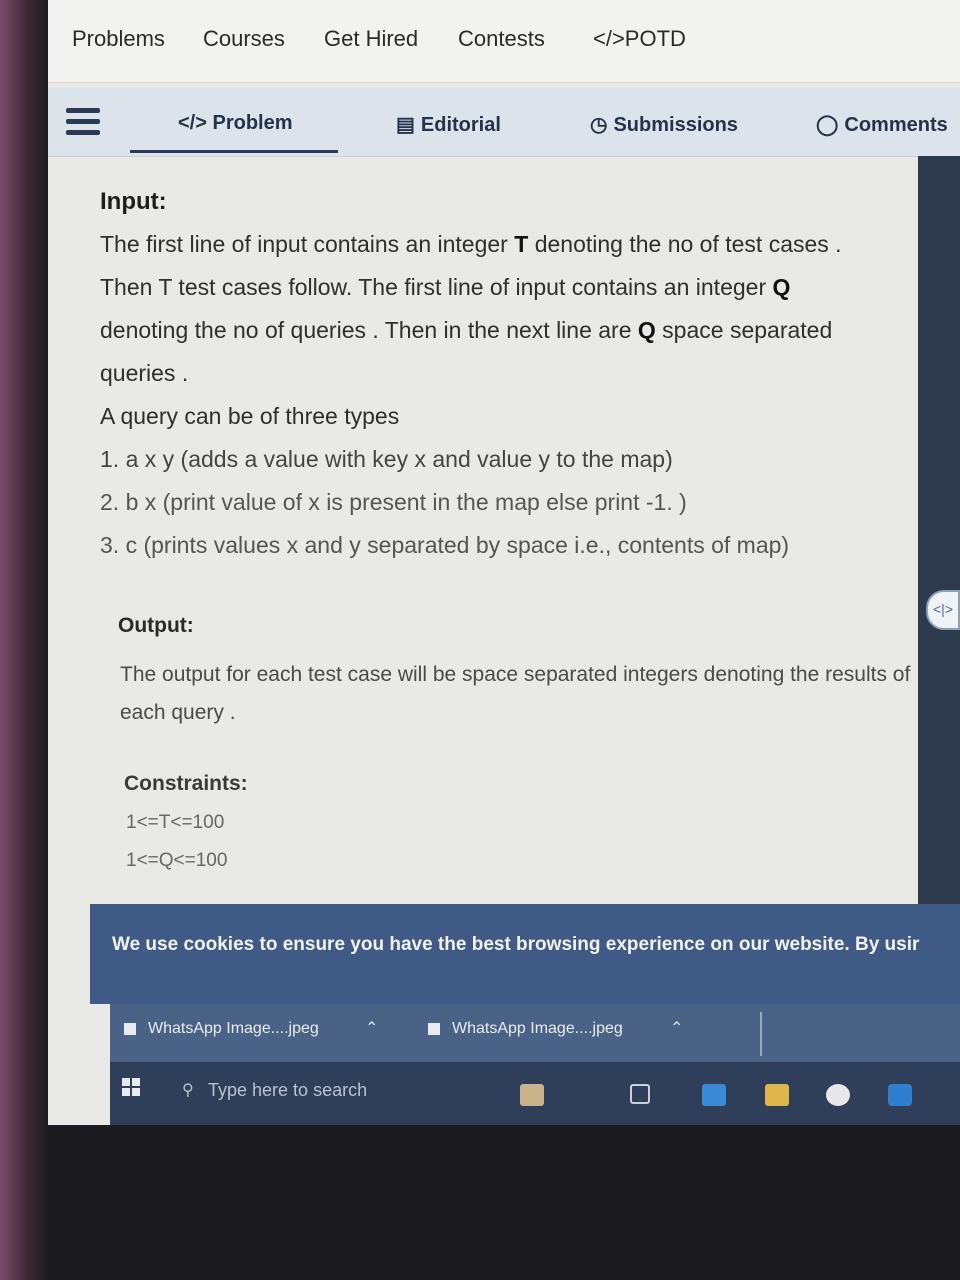 This screenshot has width=960, height=1280. I want to click on tab-problem-label: </> Problem, so click(235, 123).